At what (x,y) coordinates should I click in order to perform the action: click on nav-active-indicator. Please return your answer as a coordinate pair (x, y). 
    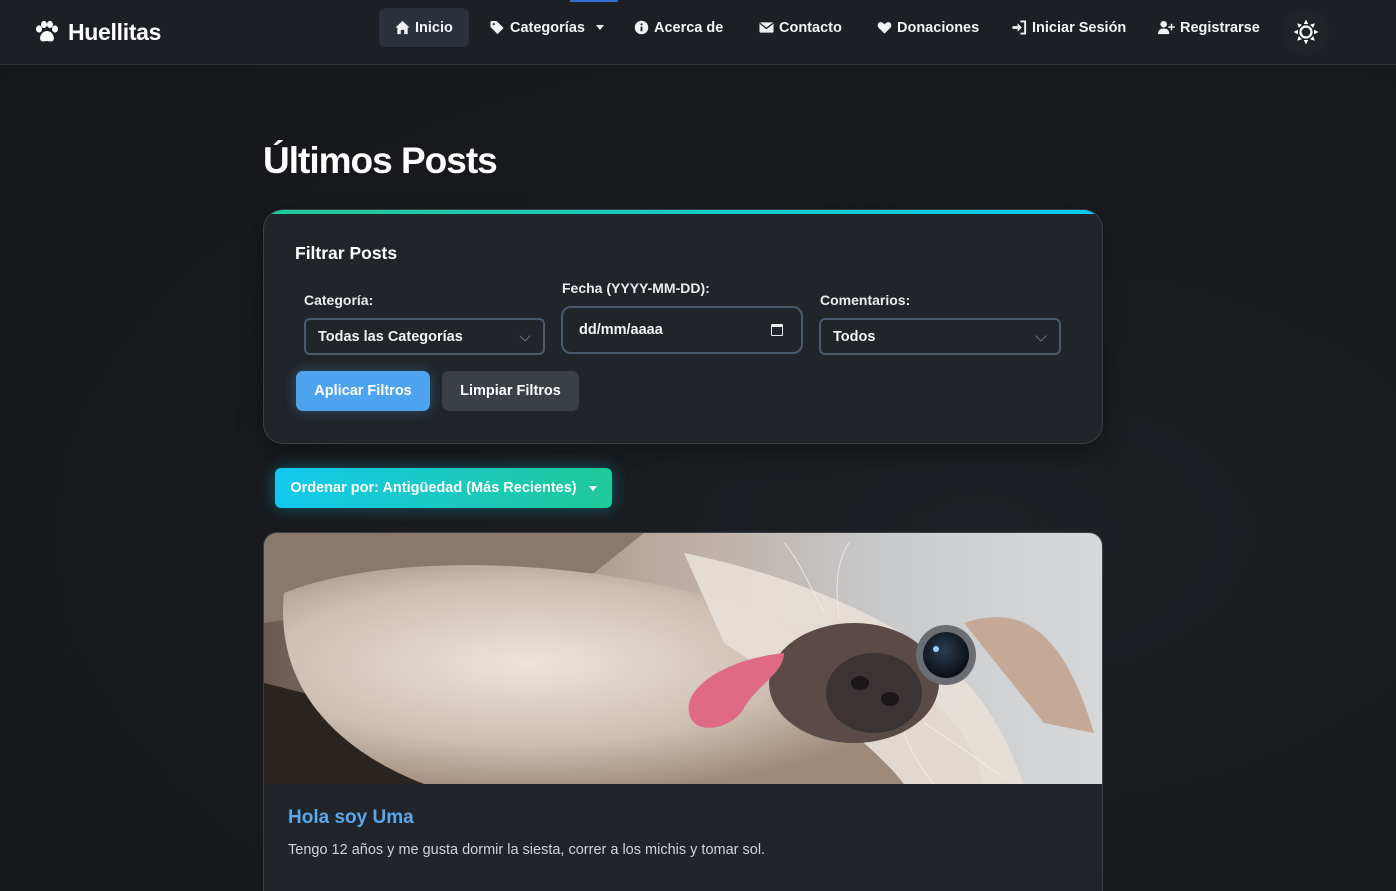
    Looking at the image, I should click on (594, 1).